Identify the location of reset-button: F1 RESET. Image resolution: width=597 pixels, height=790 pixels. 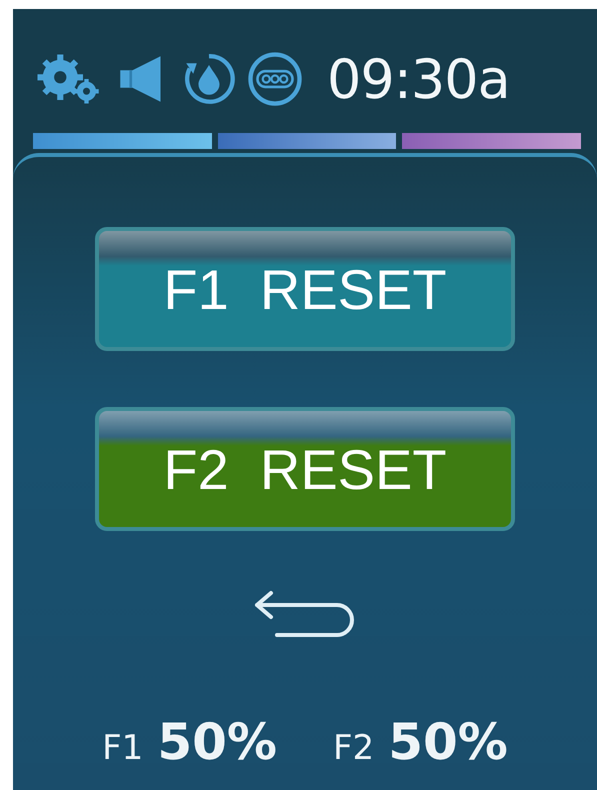
(305, 289).